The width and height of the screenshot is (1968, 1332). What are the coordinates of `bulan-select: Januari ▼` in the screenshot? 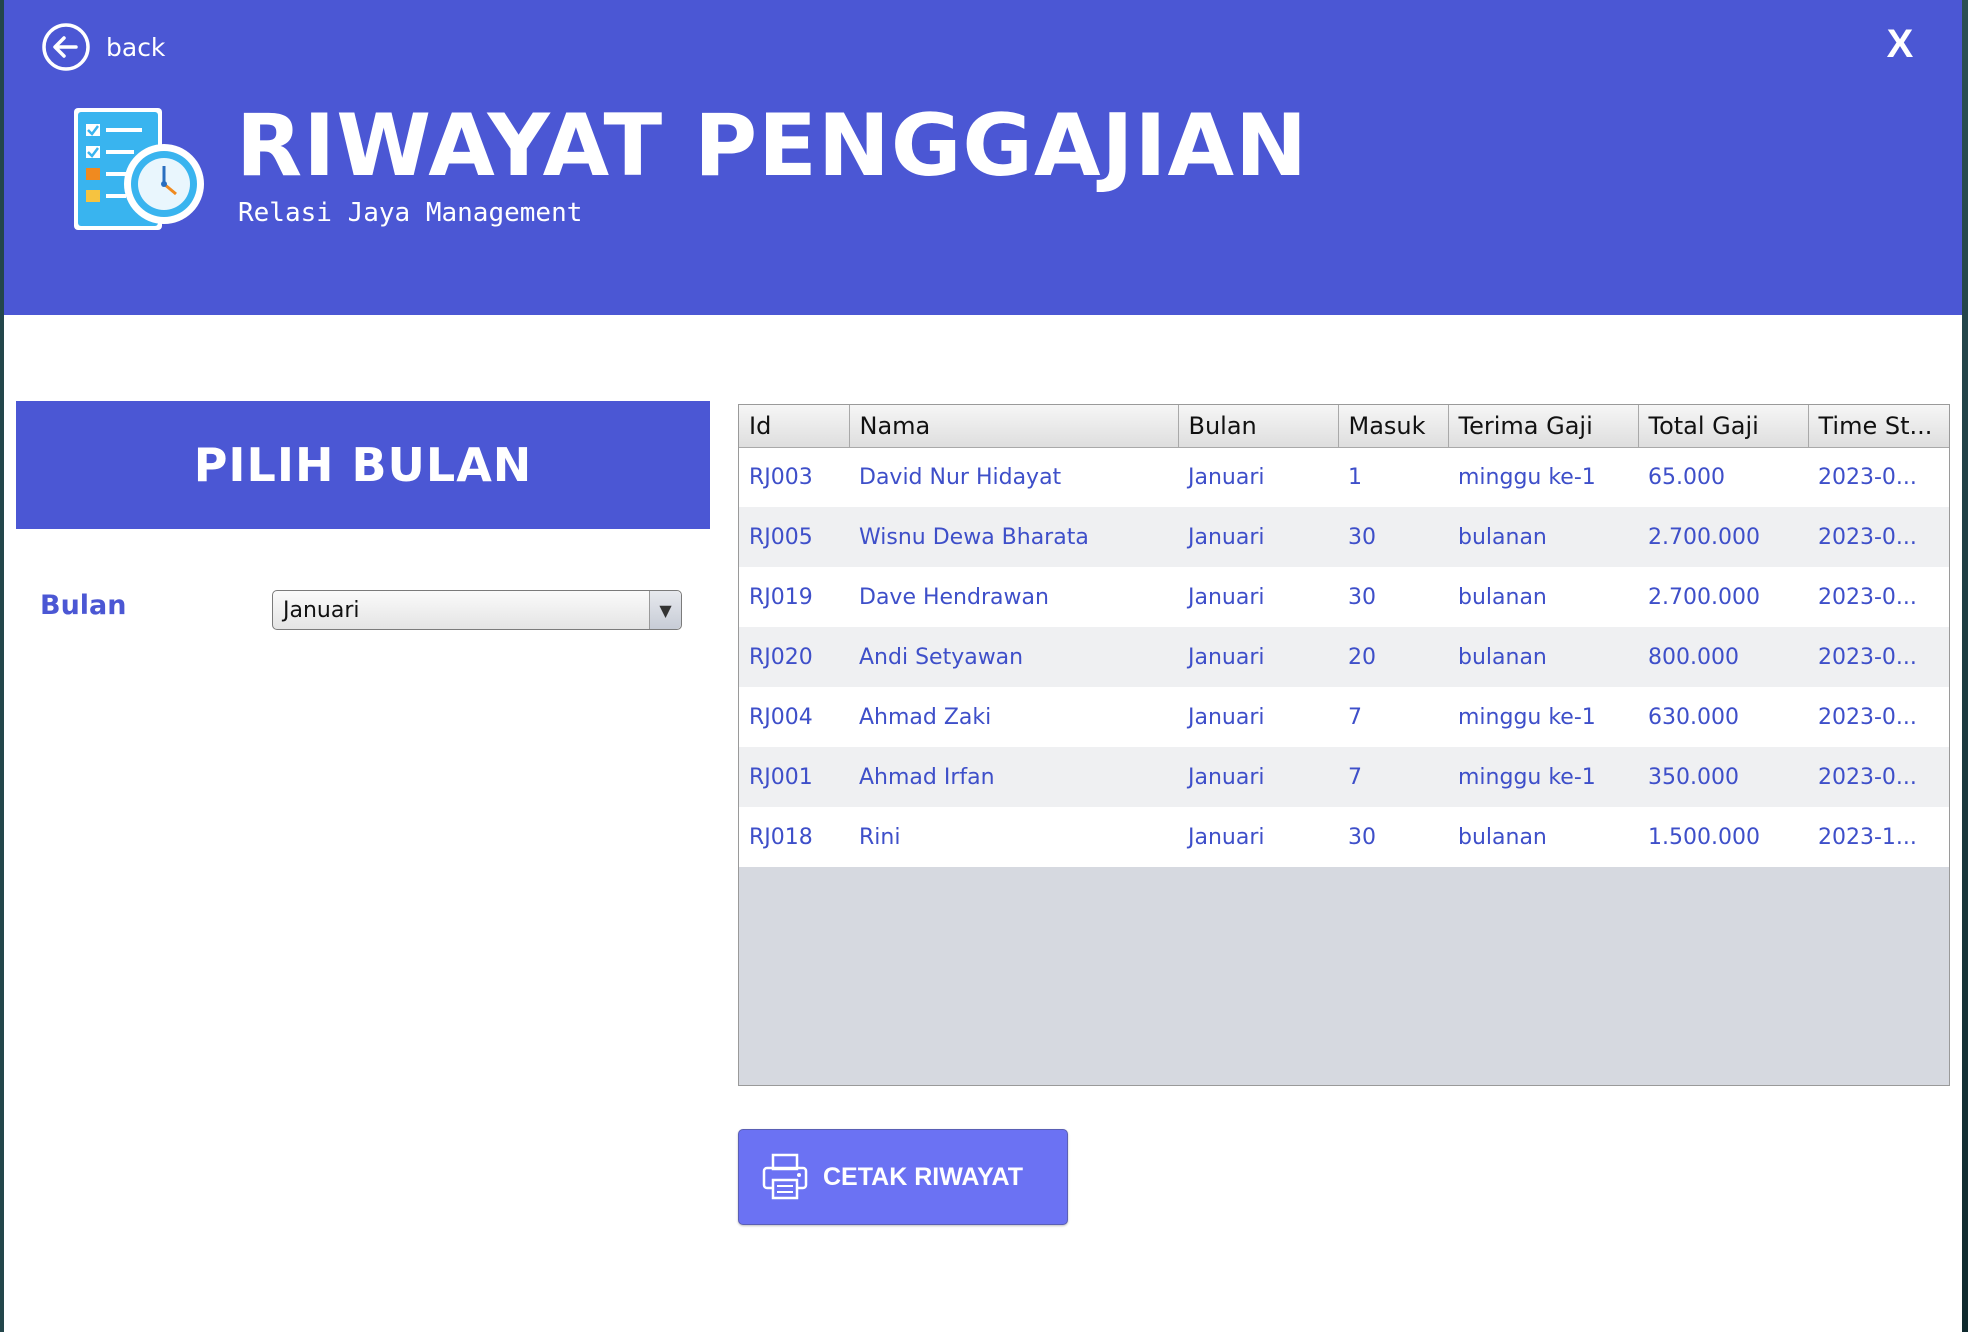 It's located at (477, 610).